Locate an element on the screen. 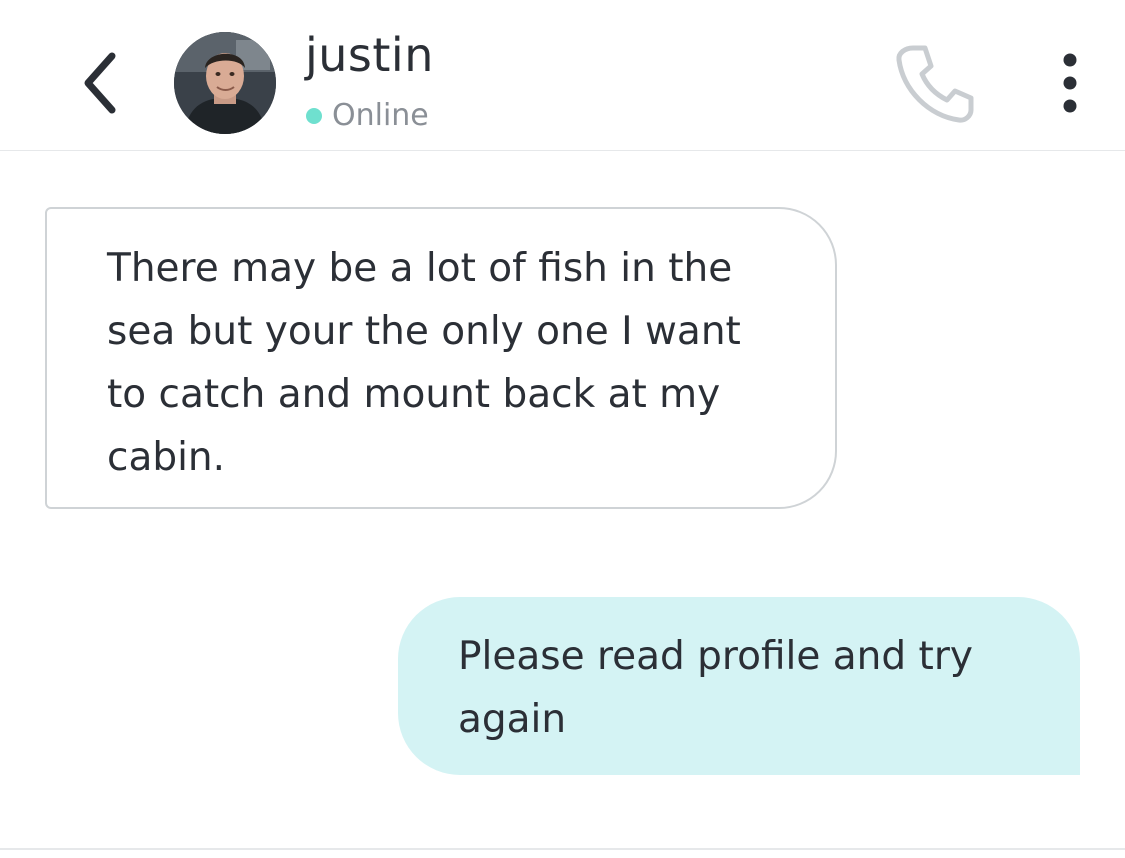 The width and height of the screenshot is (1125, 858). avatar-photo is located at coordinates (225, 83).